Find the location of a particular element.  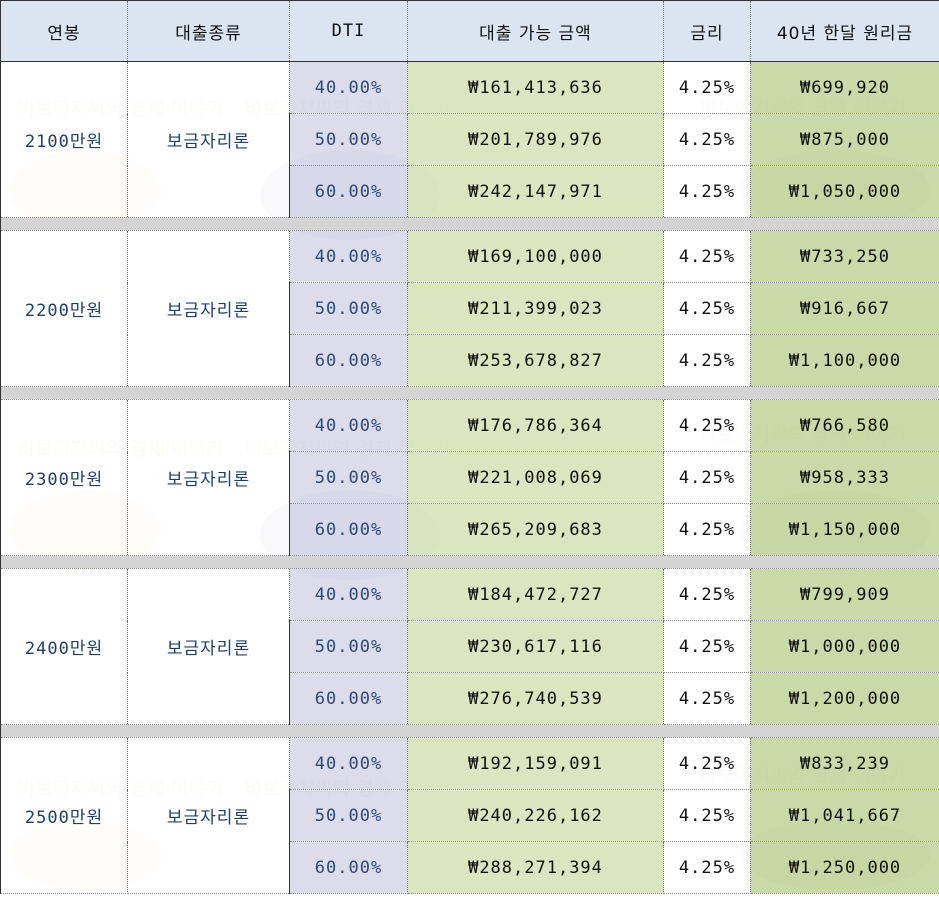

monthly-cell: ₩1,000,000 is located at coordinates (844, 646).